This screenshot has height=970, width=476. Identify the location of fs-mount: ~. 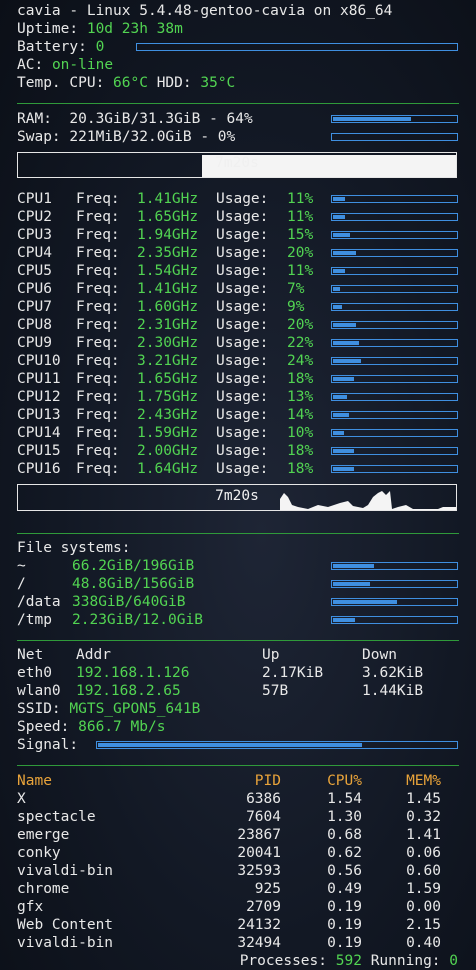
(21, 566).